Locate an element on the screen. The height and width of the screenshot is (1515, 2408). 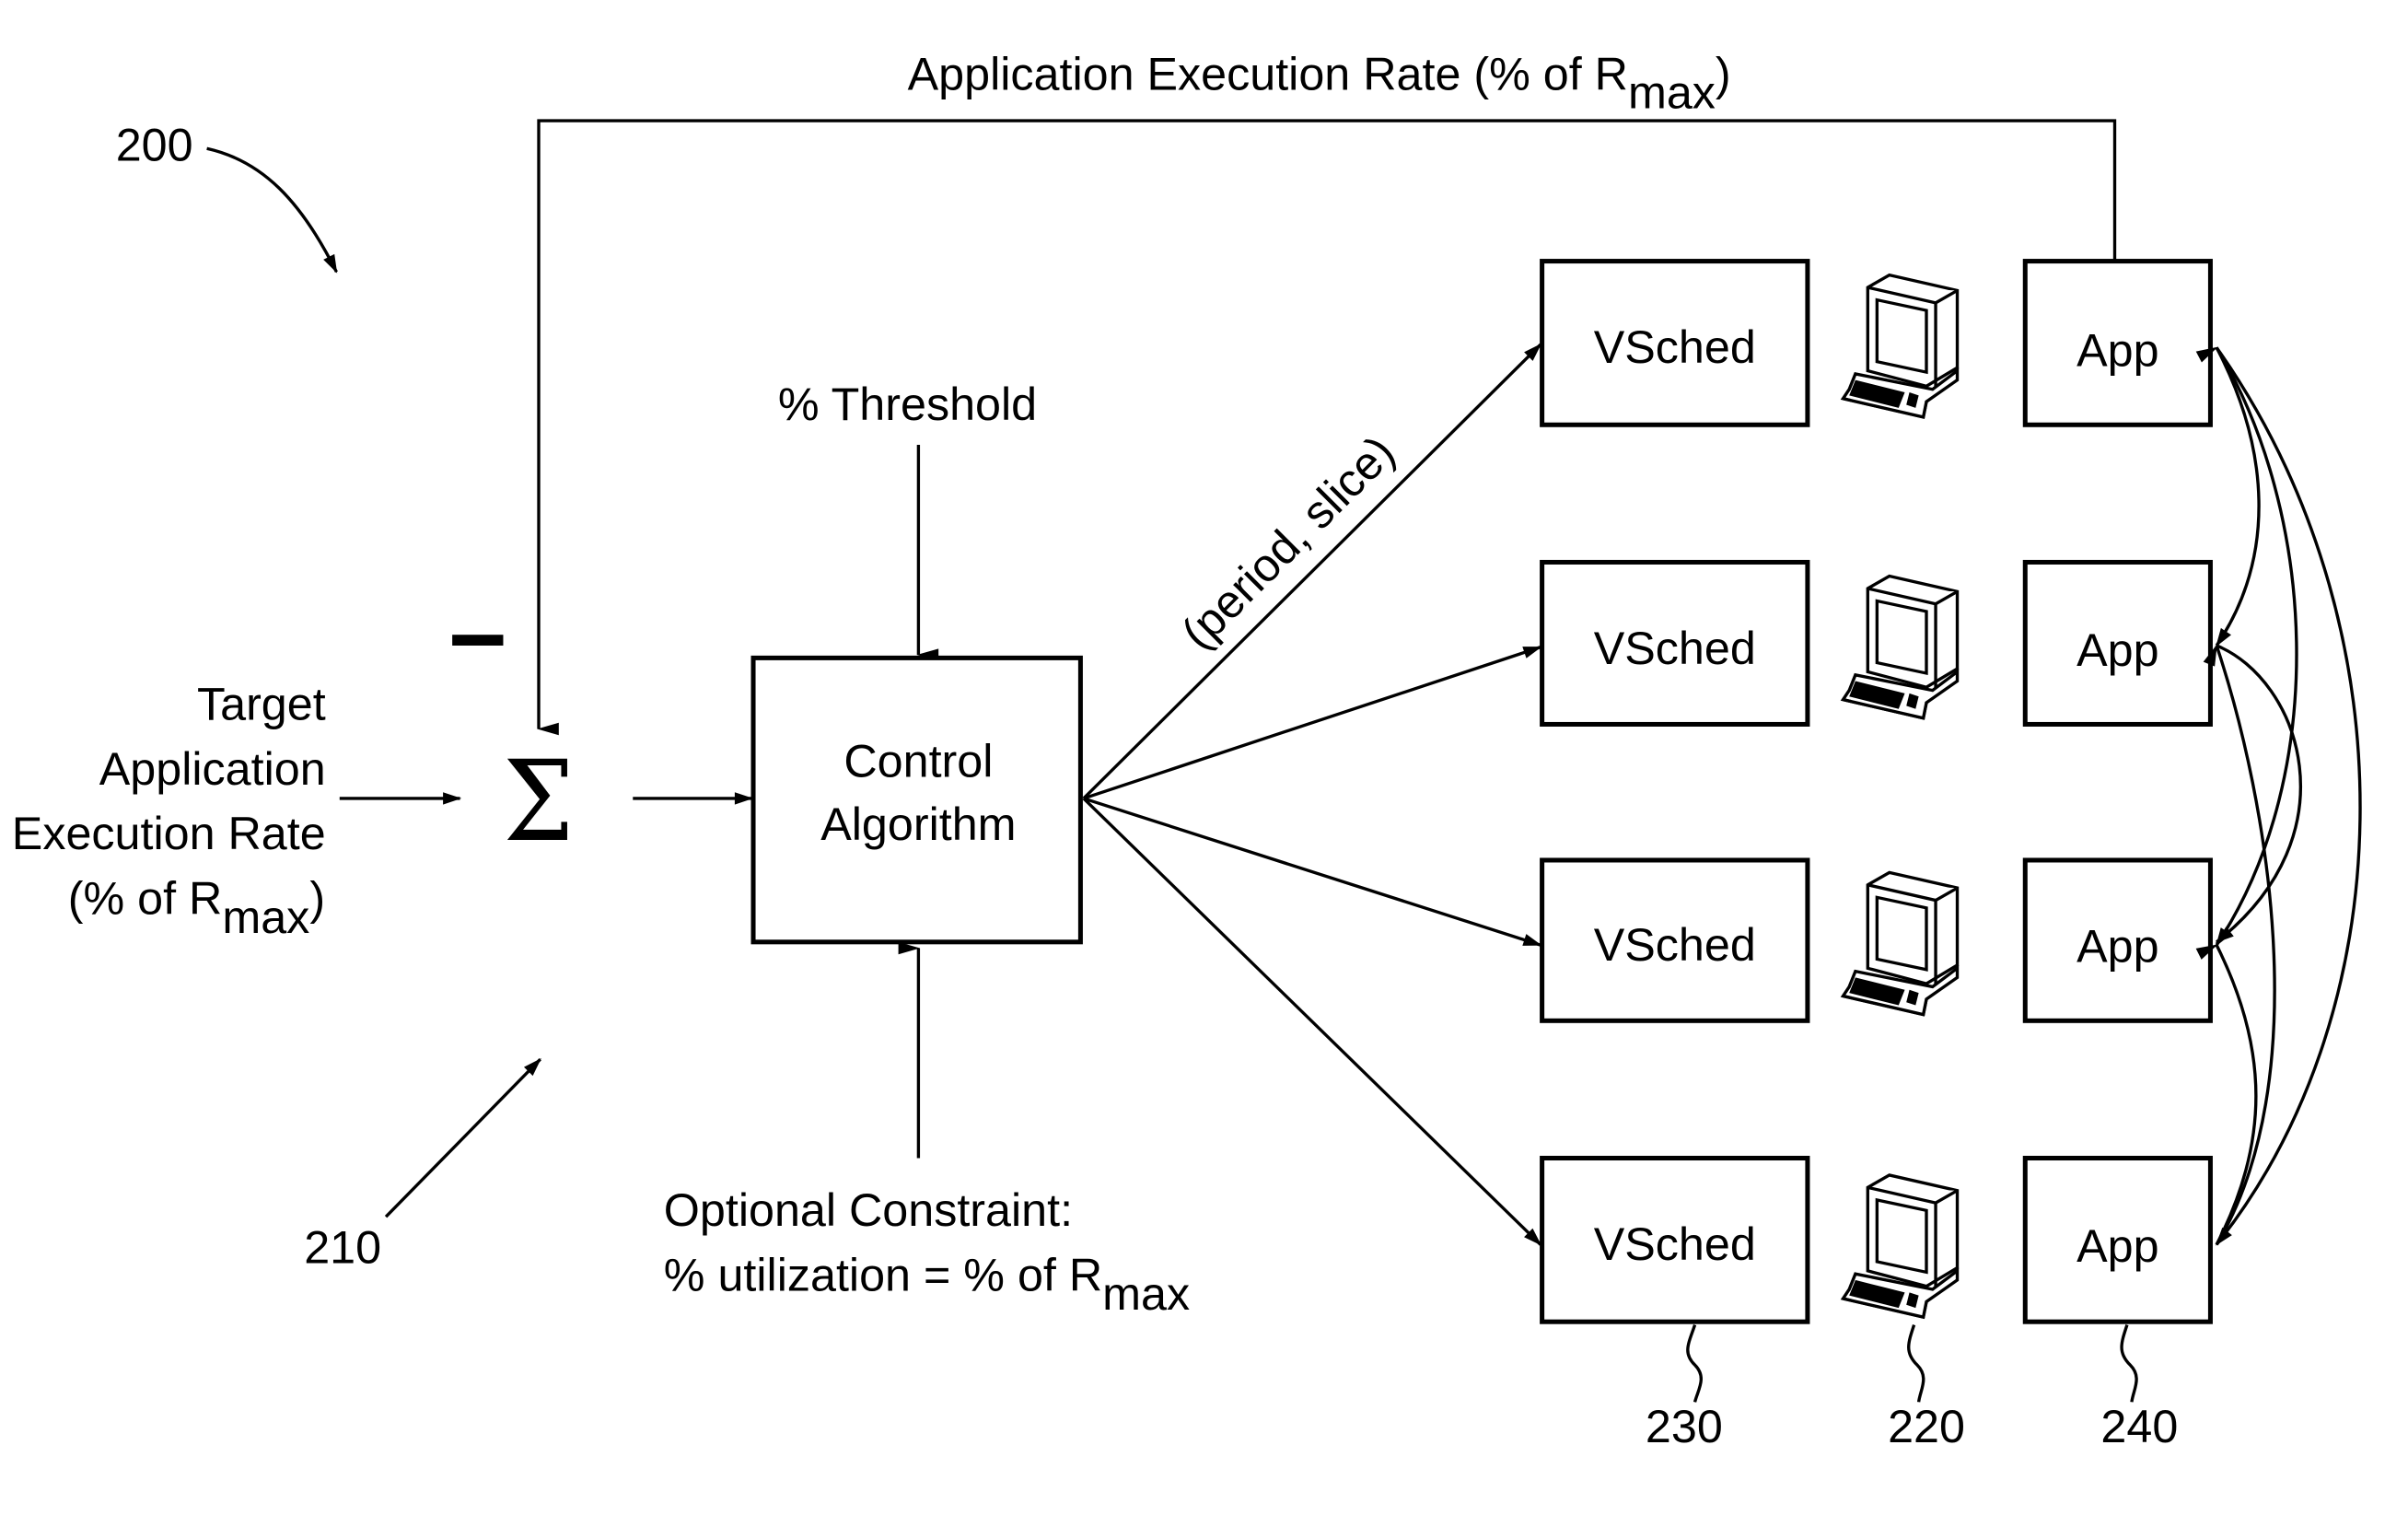
svg-text: Application is located at coordinates (212, 768).